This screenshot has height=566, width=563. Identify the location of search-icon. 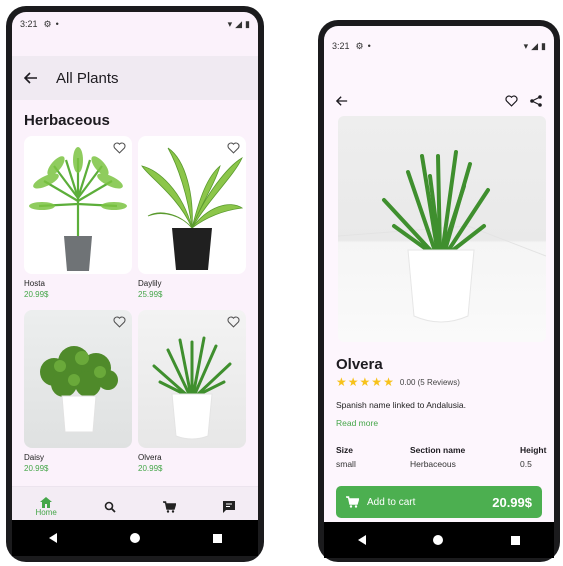
(110, 507).